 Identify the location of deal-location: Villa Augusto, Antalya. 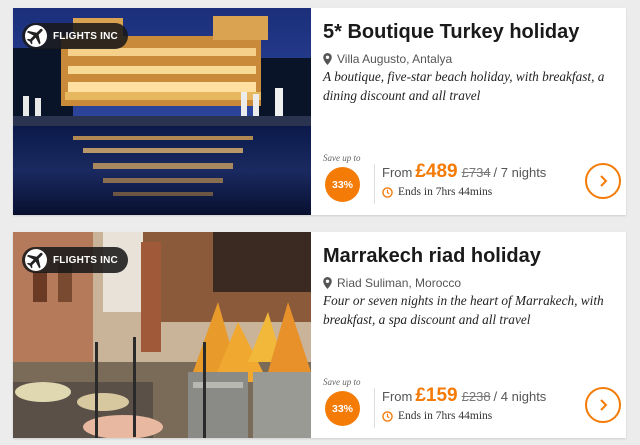
(387, 59).